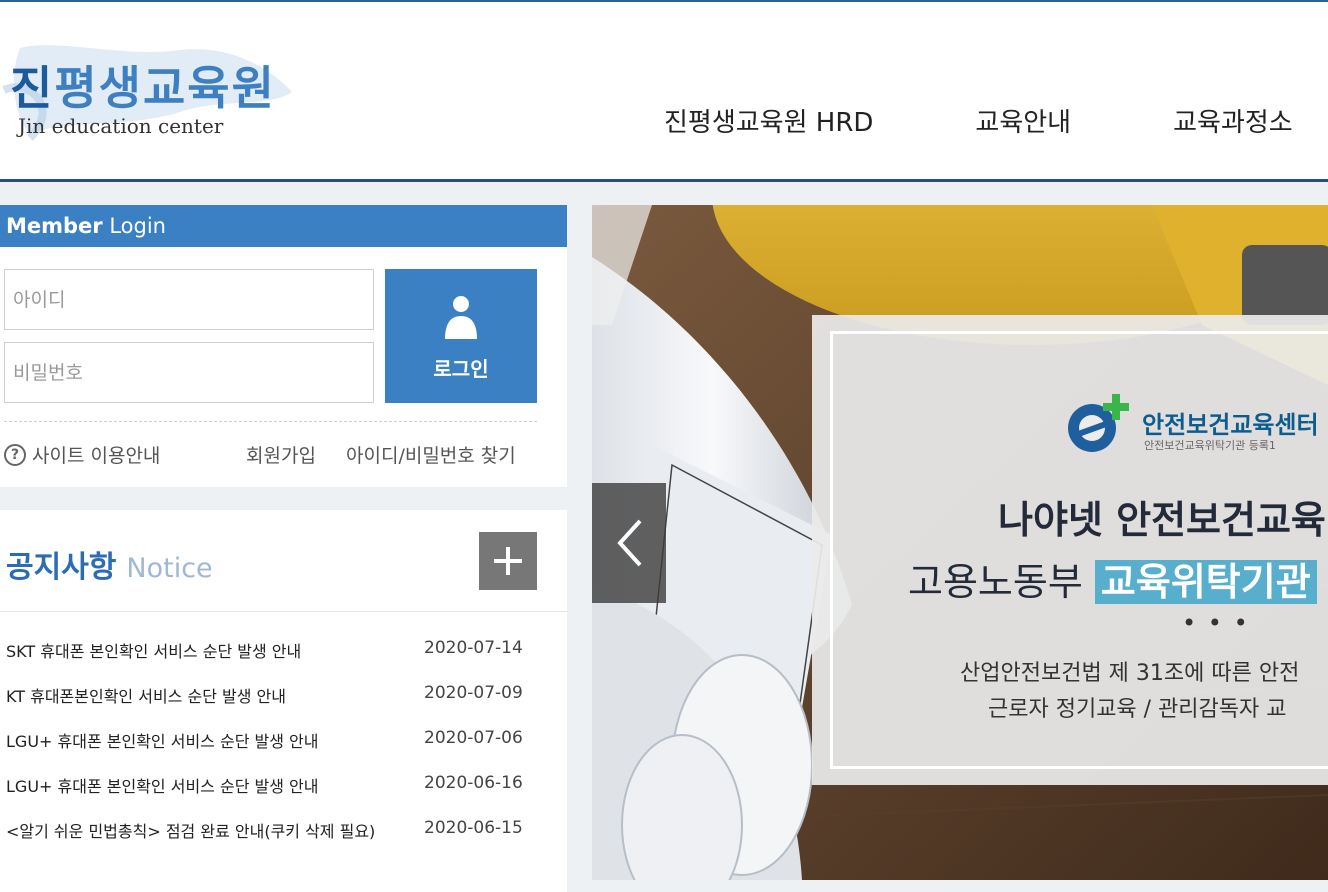 The width and height of the screenshot is (1328, 892). I want to click on password-input, so click(189, 372).